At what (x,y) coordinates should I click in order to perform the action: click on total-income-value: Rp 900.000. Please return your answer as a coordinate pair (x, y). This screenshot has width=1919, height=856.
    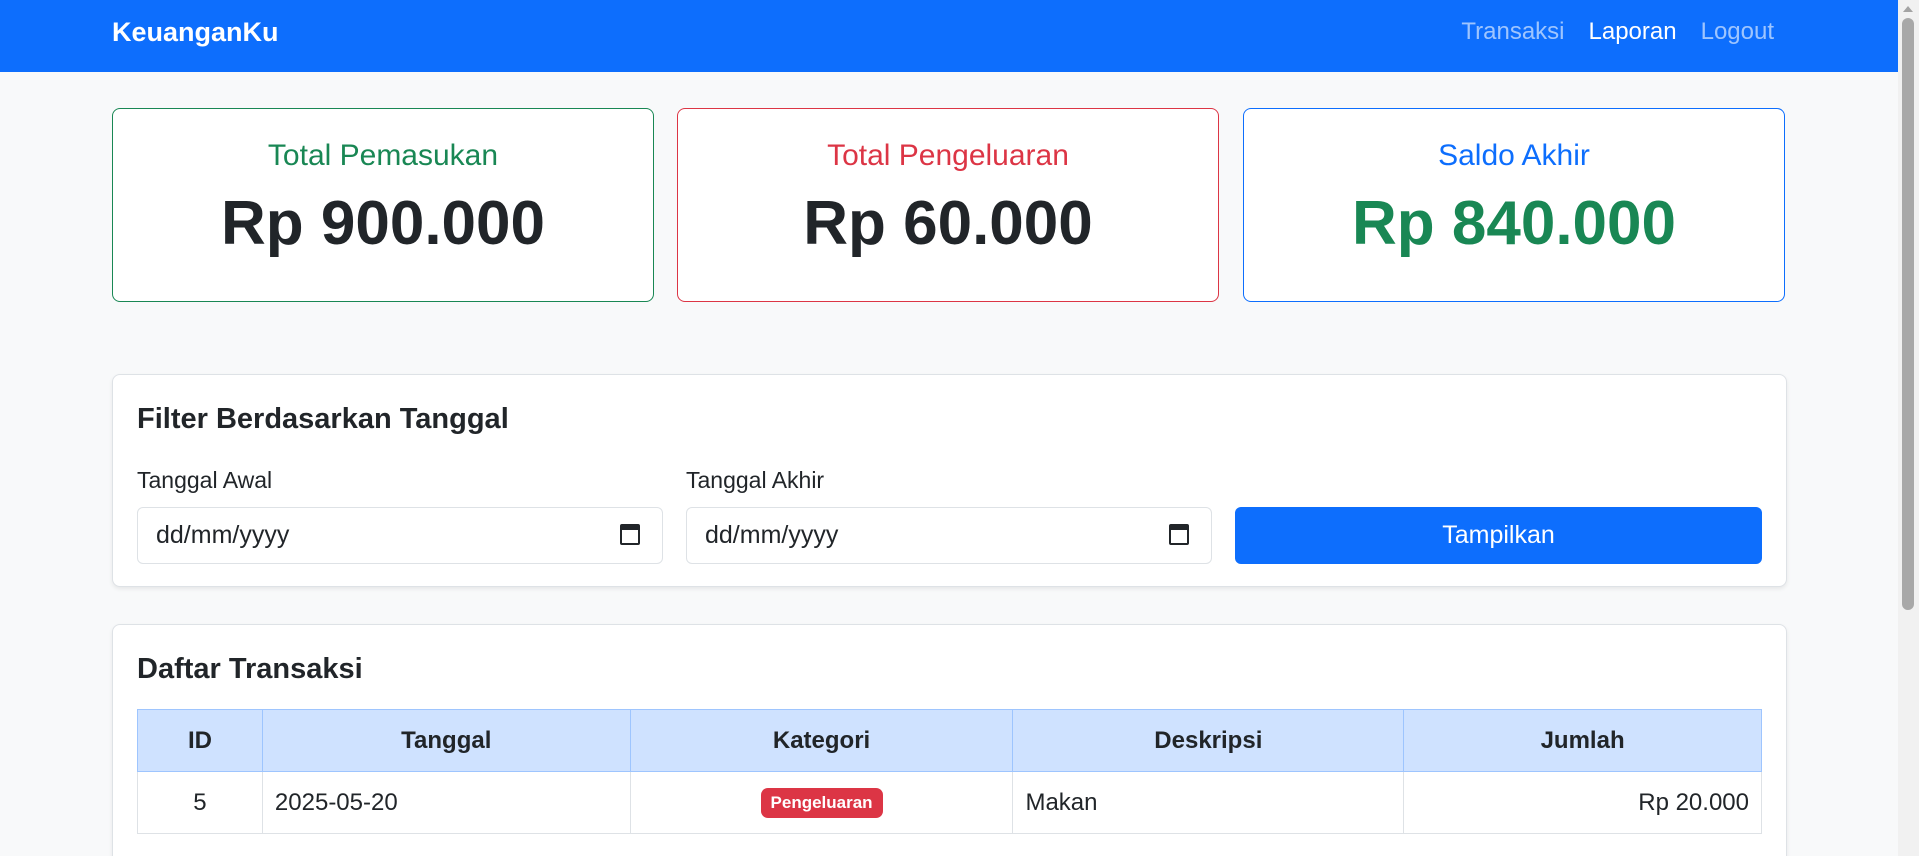
    Looking at the image, I should click on (383, 223).